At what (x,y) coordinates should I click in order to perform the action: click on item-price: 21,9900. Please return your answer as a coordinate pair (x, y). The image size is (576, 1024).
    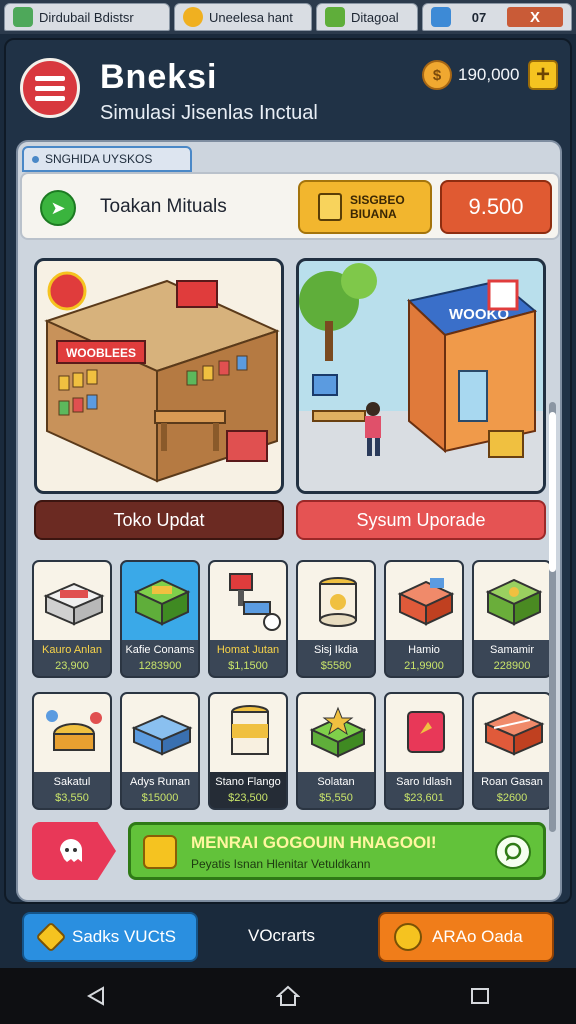
    Looking at the image, I should click on (424, 666).